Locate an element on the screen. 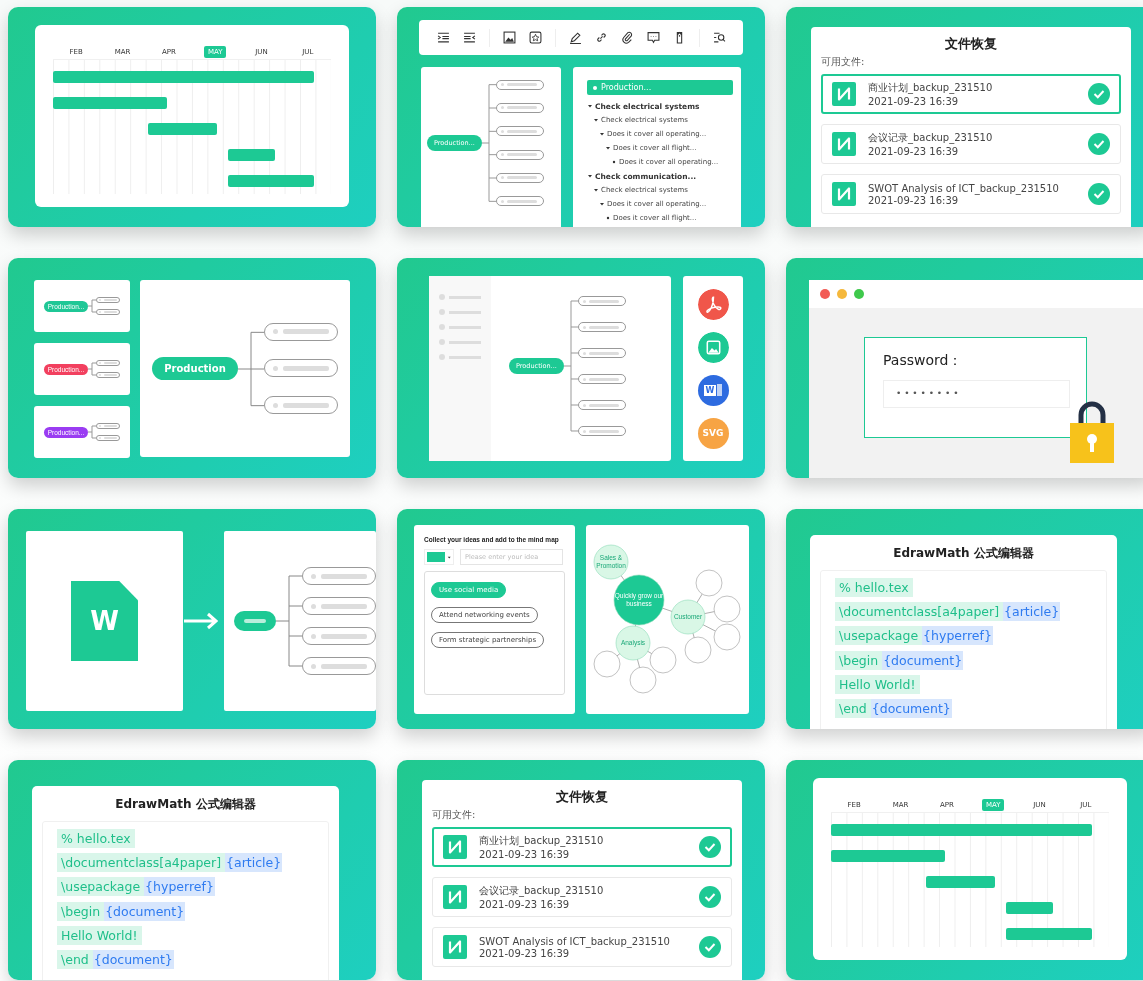 The image size is (1143, 981). code-line: \begin {document} is located at coordinates (121, 911).